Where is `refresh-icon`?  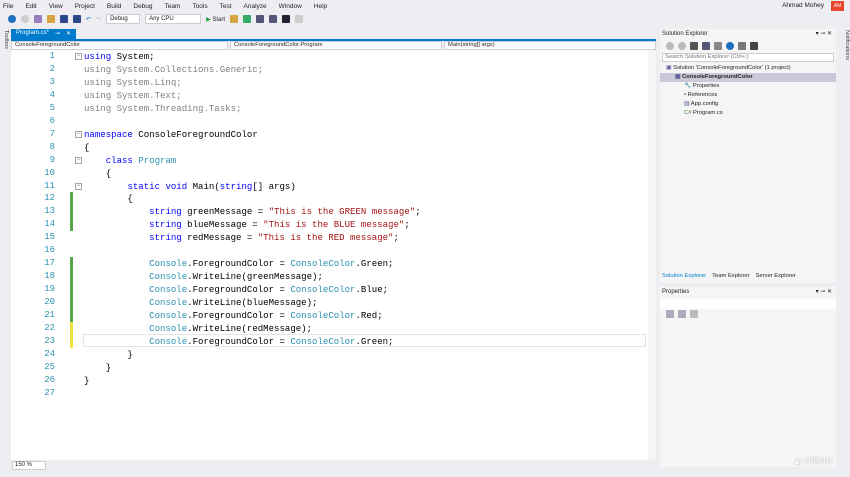 refresh-icon is located at coordinates (730, 45).